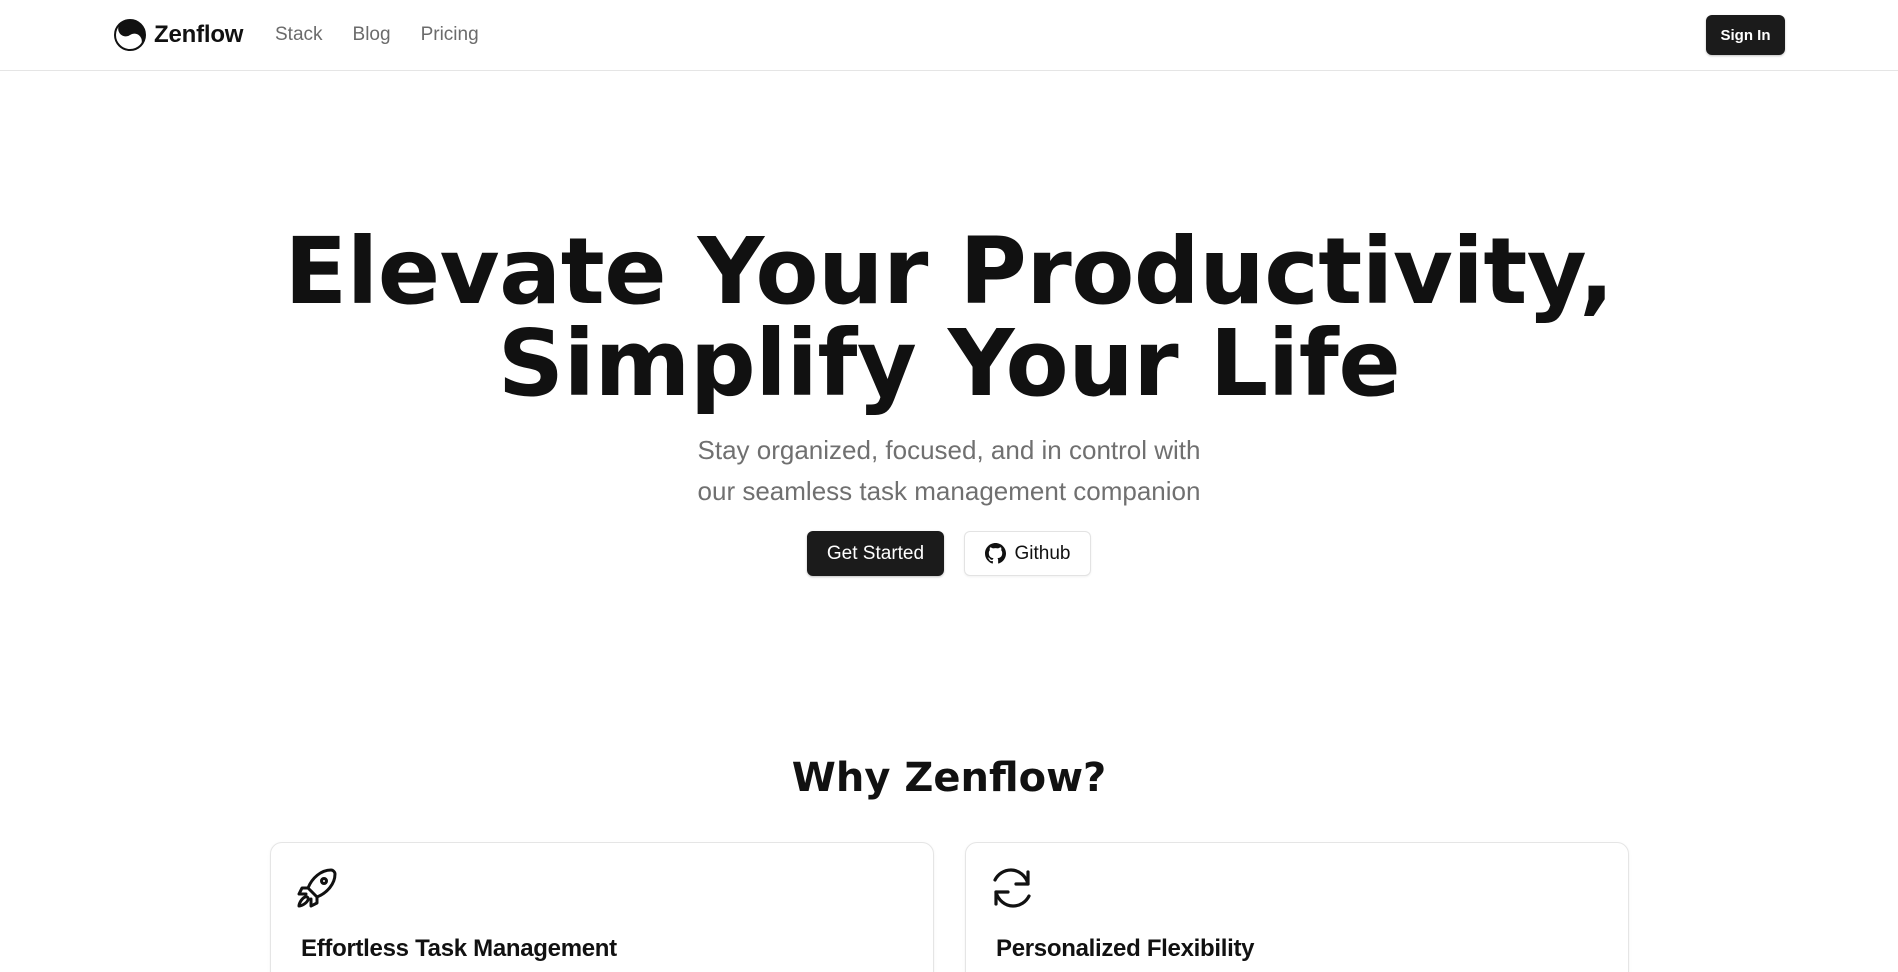 This screenshot has height=972, width=1898. I want to click on refresh-icon, so click(1012, 888).